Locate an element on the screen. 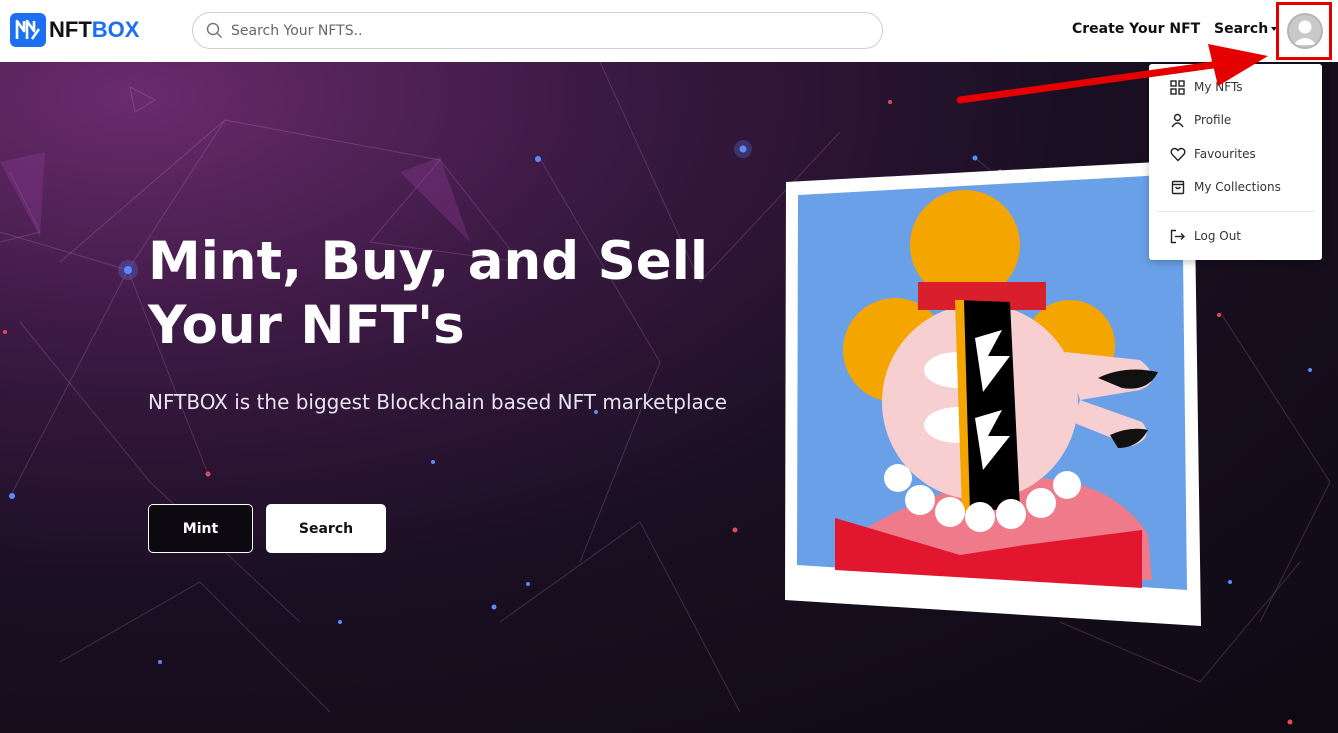 This screenshot has width=1338, height=733. search-input is located at coordinates (541, 30).